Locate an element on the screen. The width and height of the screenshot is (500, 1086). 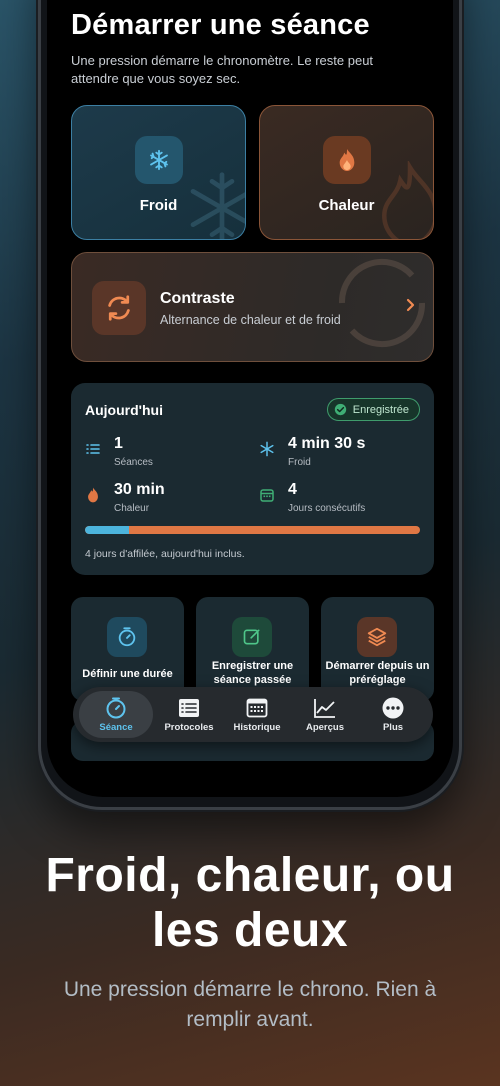
chart-icon is located at coordinates (324, 708).